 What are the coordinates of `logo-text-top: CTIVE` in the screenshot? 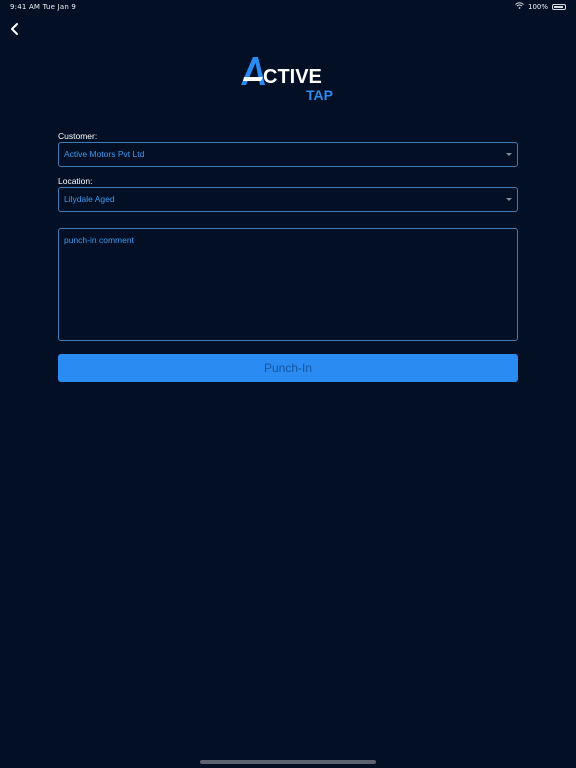 It's located at (292, 77).